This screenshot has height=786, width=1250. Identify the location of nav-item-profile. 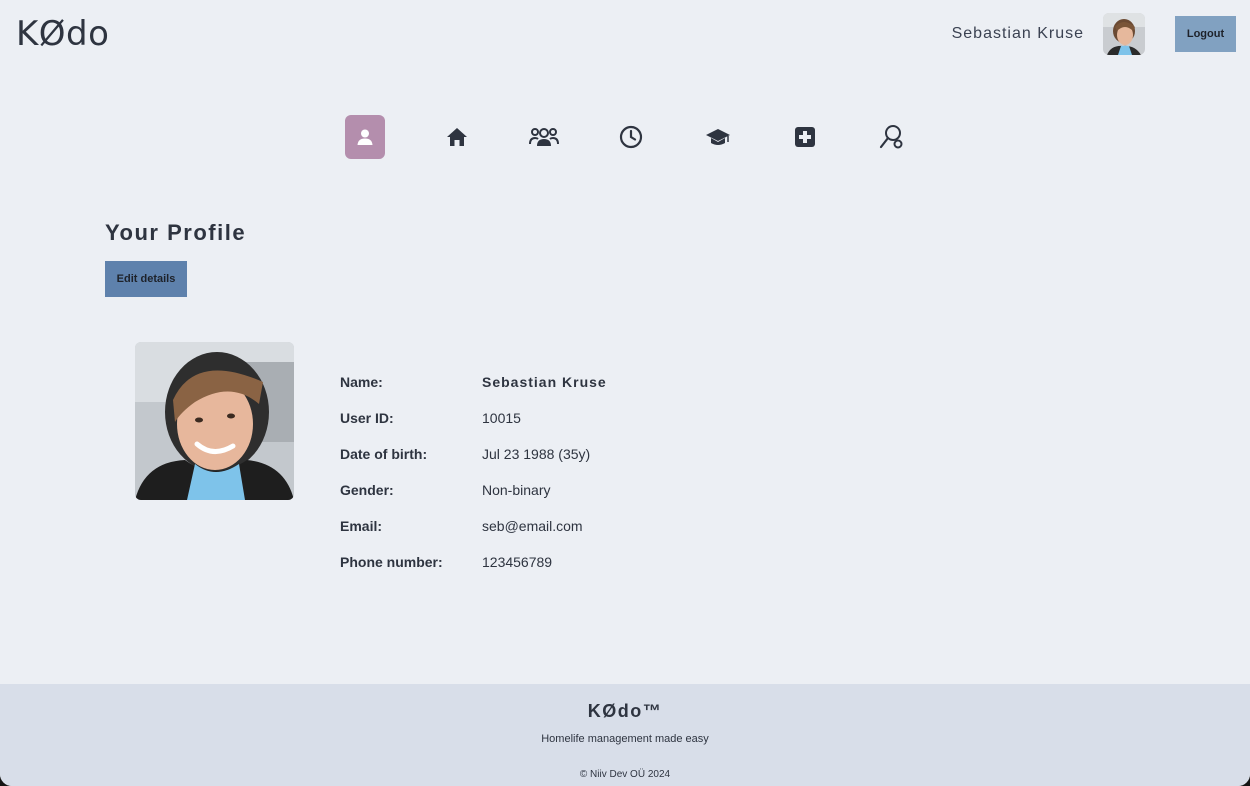
(365, 137).